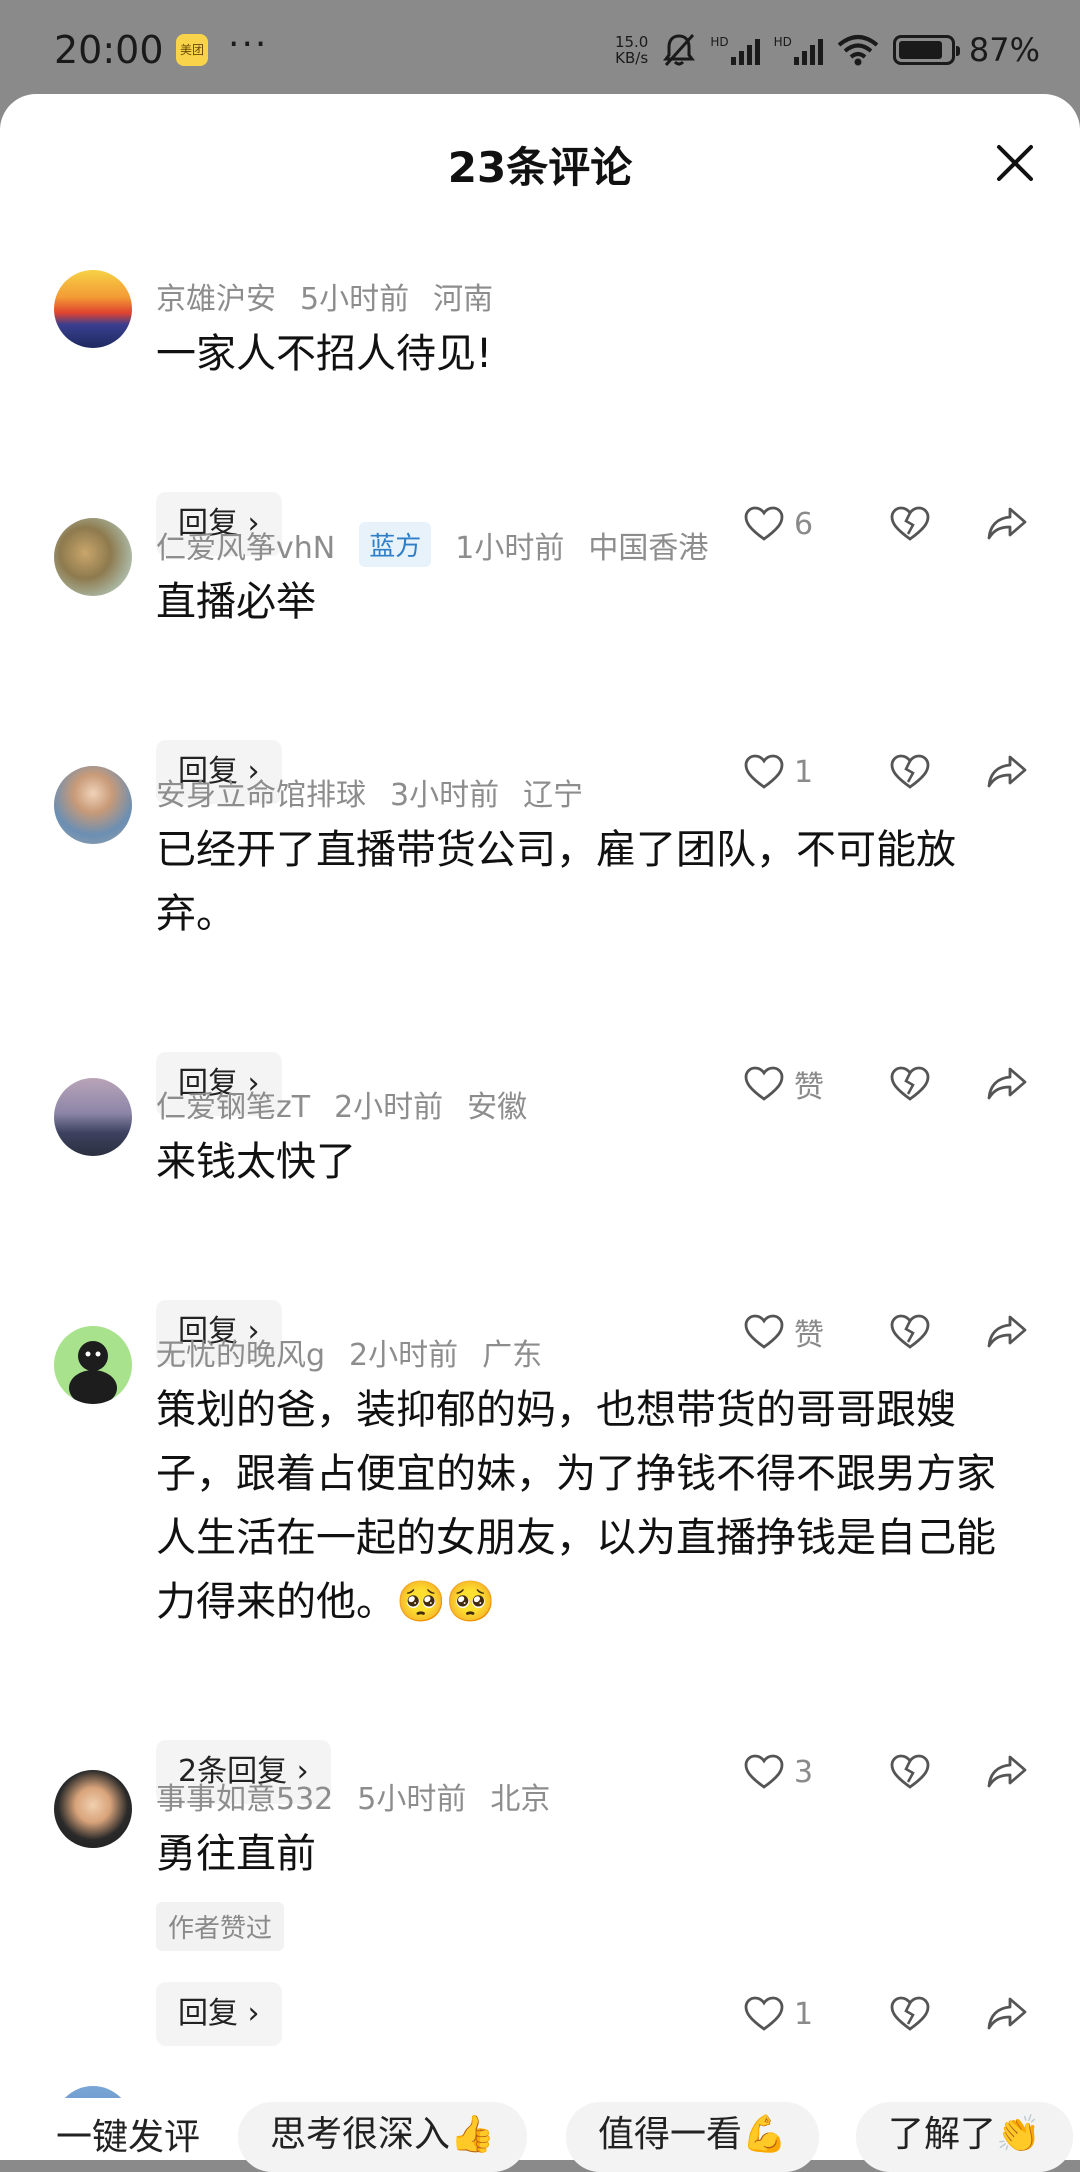 The height and width of the screenshot is (2172, 1080). Describe the element at coordinates (556, 882) in the screenshot. I see `comment-text: 已经开了直播带货公司，雇了团队，不可能放弃。` at that location.